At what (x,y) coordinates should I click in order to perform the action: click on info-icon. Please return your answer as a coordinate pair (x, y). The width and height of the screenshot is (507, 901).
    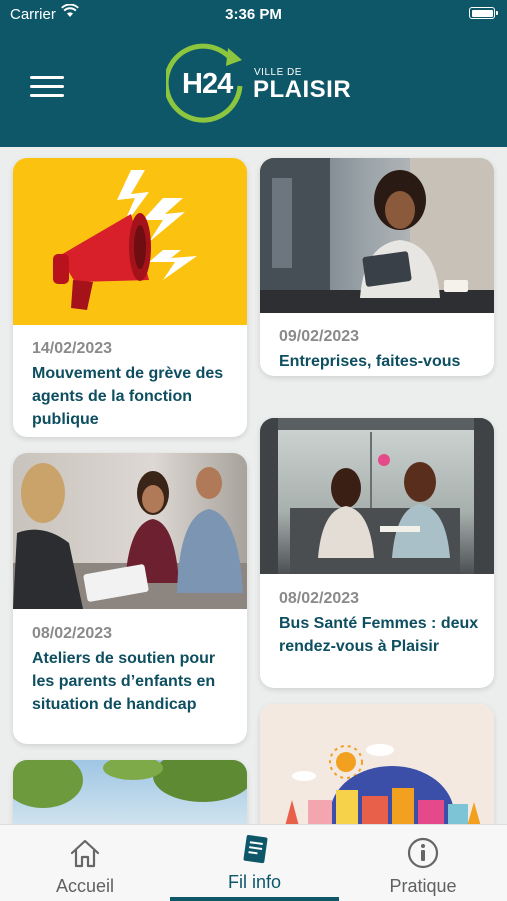
    Looking at the image, I should click on (423, 853).